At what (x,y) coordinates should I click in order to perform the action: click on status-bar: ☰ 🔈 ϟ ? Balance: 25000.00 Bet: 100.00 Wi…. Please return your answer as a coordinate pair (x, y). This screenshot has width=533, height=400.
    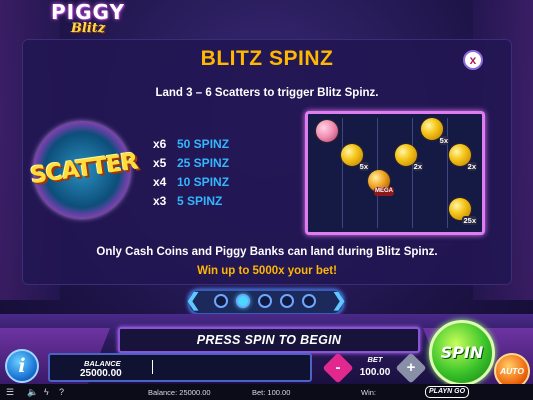
    Looking at the image, I should click on (266, 392).